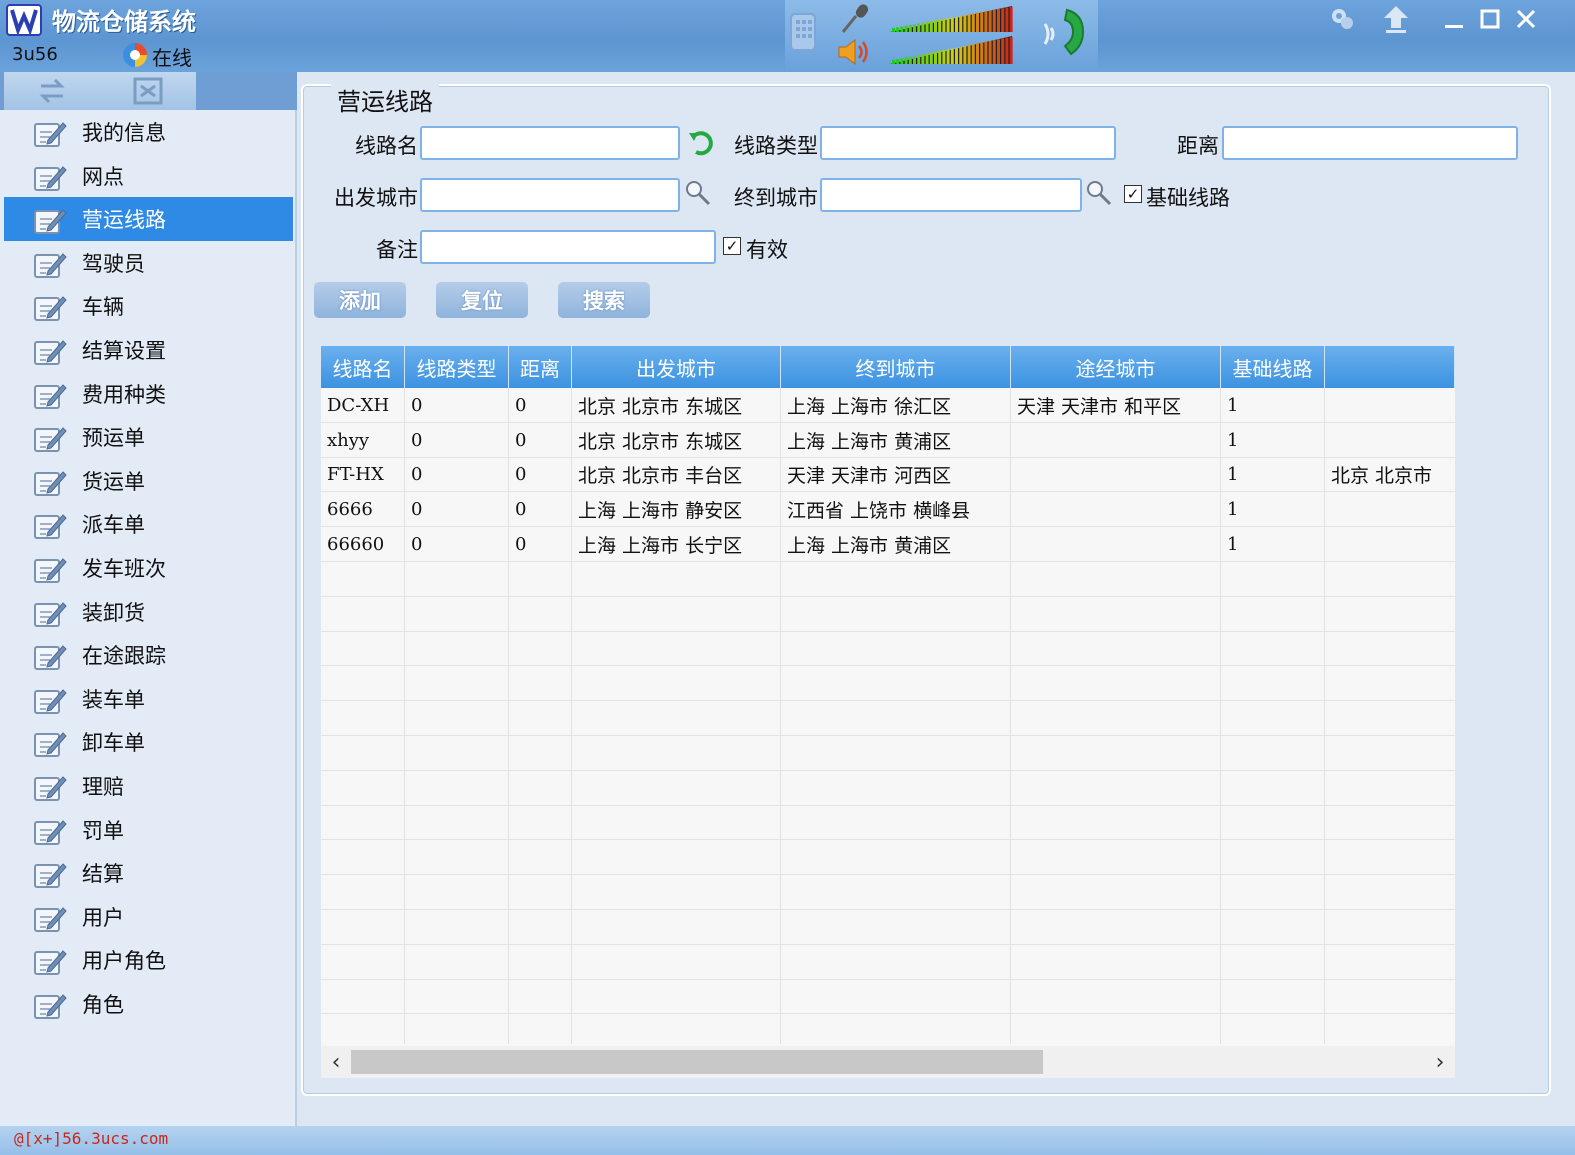 This screenshot has height=1155, width=1575. I want to click on column-header: 线路名, so click(363, 367).